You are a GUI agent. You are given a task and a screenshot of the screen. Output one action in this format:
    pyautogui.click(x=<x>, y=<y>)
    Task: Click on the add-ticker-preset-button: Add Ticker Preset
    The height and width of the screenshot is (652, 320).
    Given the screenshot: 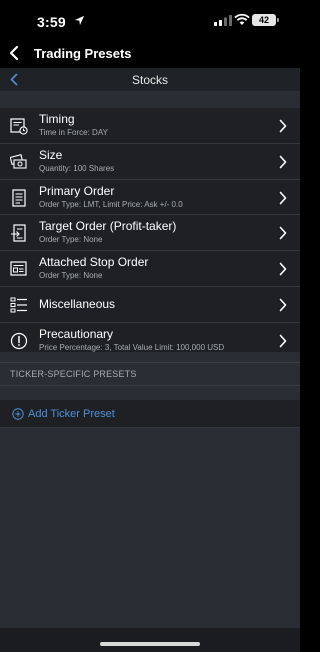 What is the action you would take?
    pyautogui.click(x=150, y=414)
    